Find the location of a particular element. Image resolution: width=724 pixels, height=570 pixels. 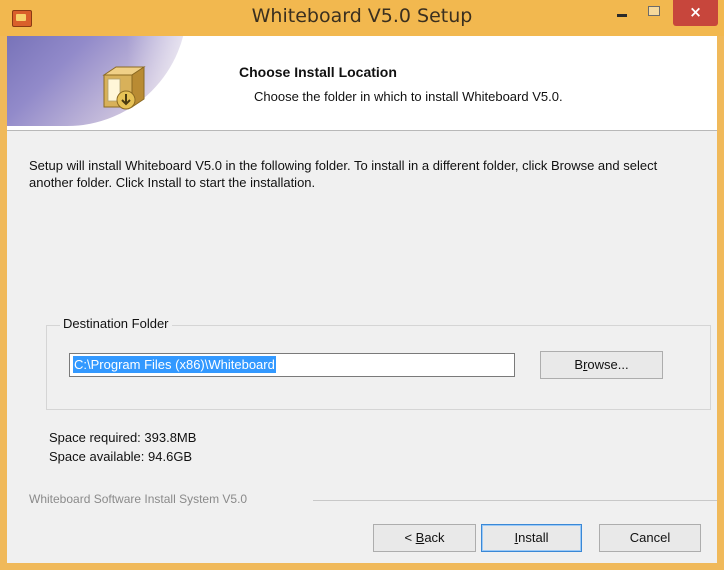

space-available: Space available: 94.6GB is located at coordinates (121, 456).